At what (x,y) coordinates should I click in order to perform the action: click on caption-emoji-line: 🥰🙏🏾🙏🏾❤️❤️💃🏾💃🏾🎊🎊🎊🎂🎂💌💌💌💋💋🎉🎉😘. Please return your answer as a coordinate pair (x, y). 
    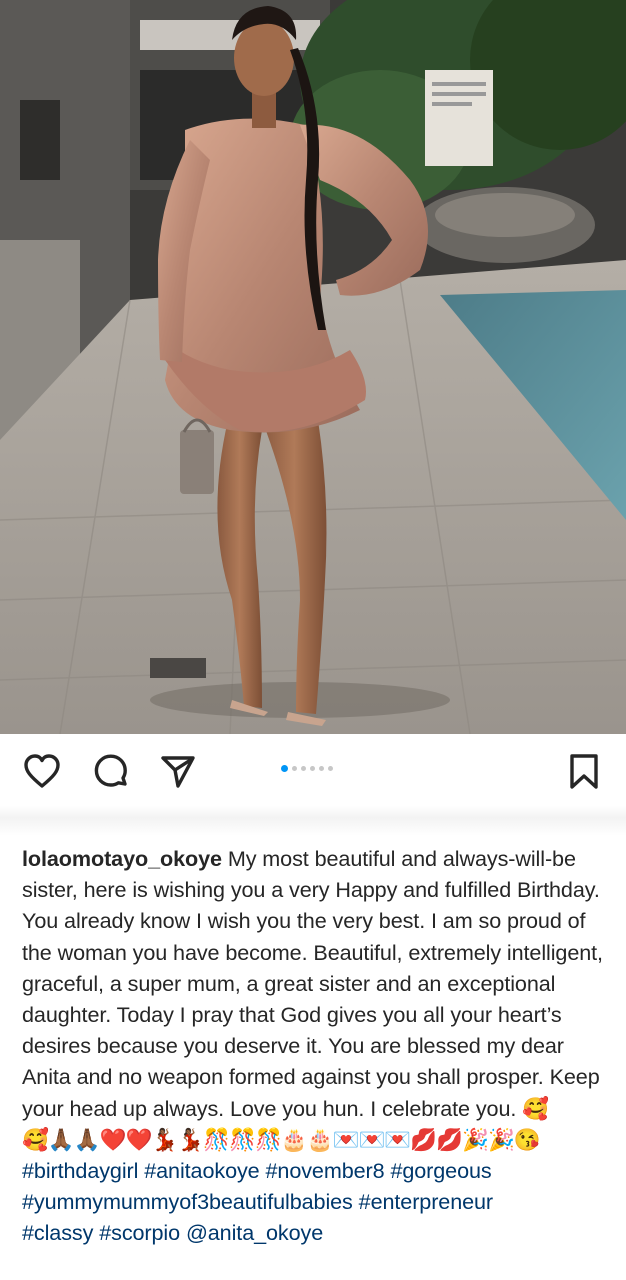
    Looking at the image, I should click on (281, 1139).